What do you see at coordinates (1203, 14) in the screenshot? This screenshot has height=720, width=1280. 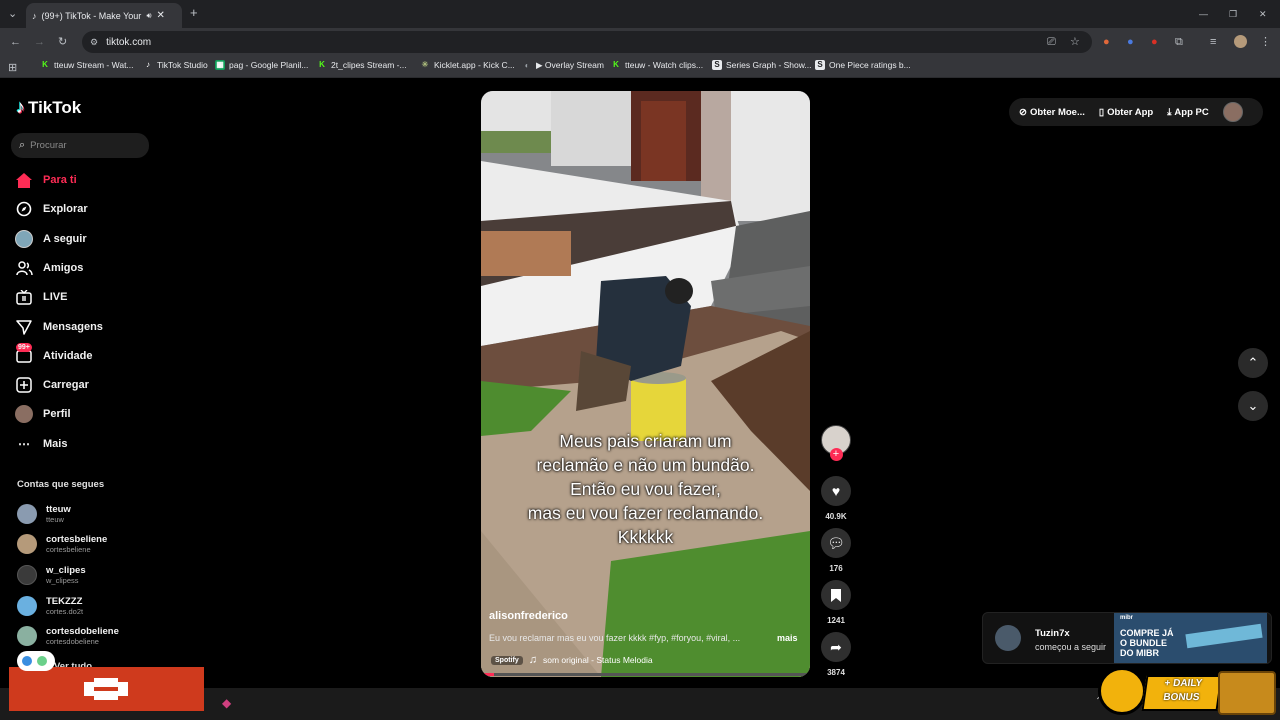 I see `minimize-icon: —` at bounding box center [1203, 14].